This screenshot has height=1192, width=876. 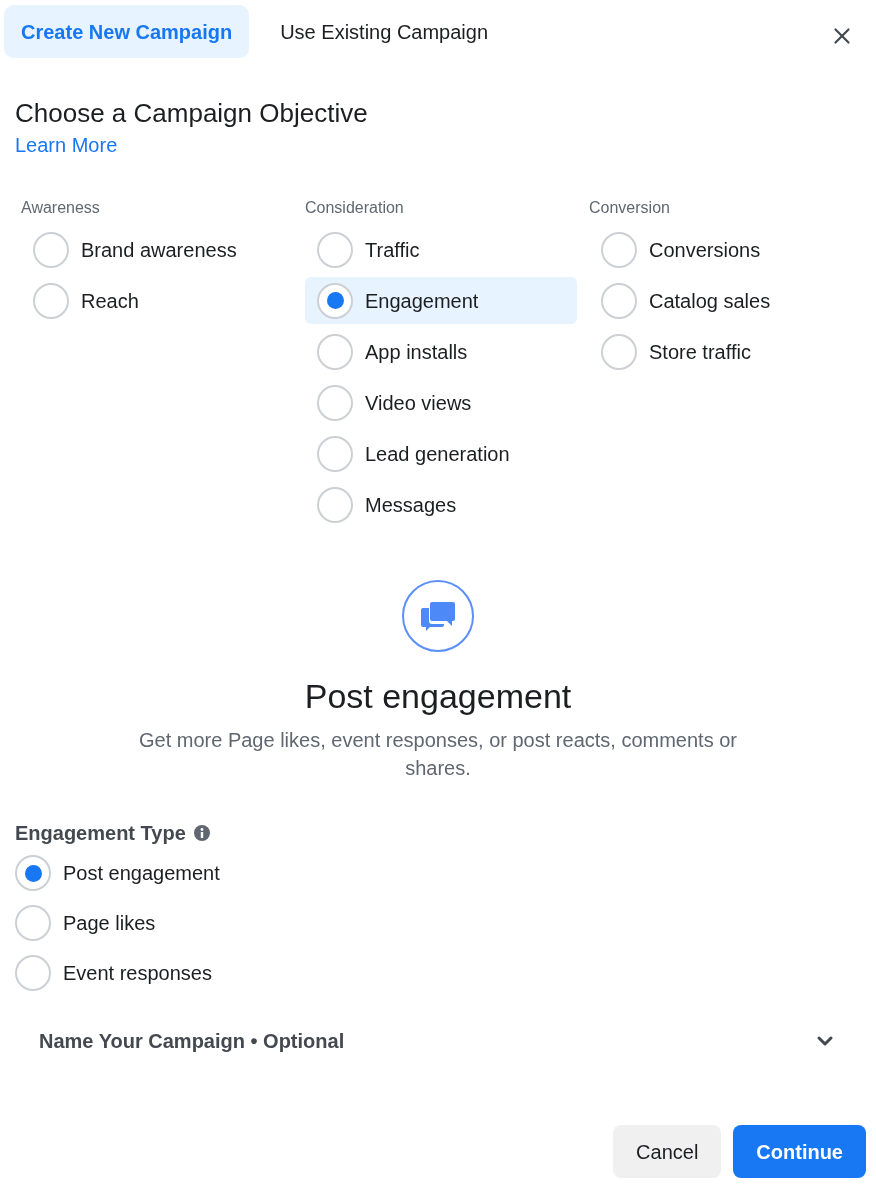 I want to click on info-icon, so click(x=201, y=833).